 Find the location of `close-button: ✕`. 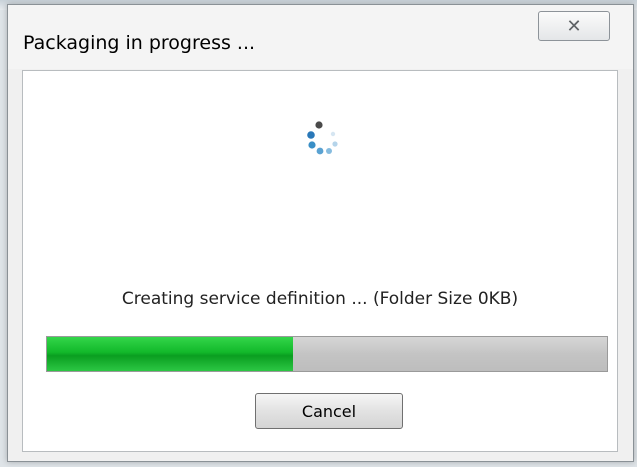

close-button: ✕ is located at coordinates (574, 26).